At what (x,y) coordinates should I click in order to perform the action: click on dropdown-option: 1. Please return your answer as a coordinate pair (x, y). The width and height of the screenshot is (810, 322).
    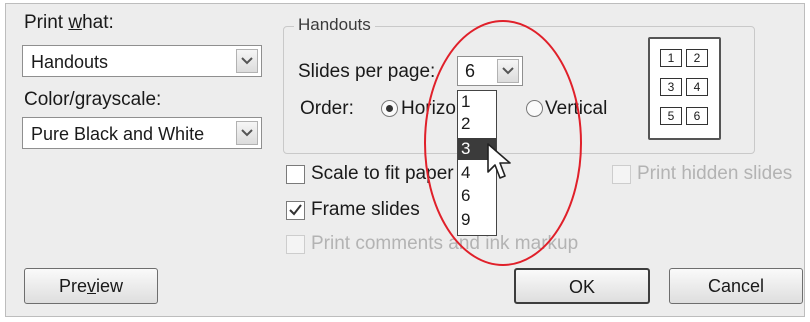
    Looking at the image, I should click on (477, 102).